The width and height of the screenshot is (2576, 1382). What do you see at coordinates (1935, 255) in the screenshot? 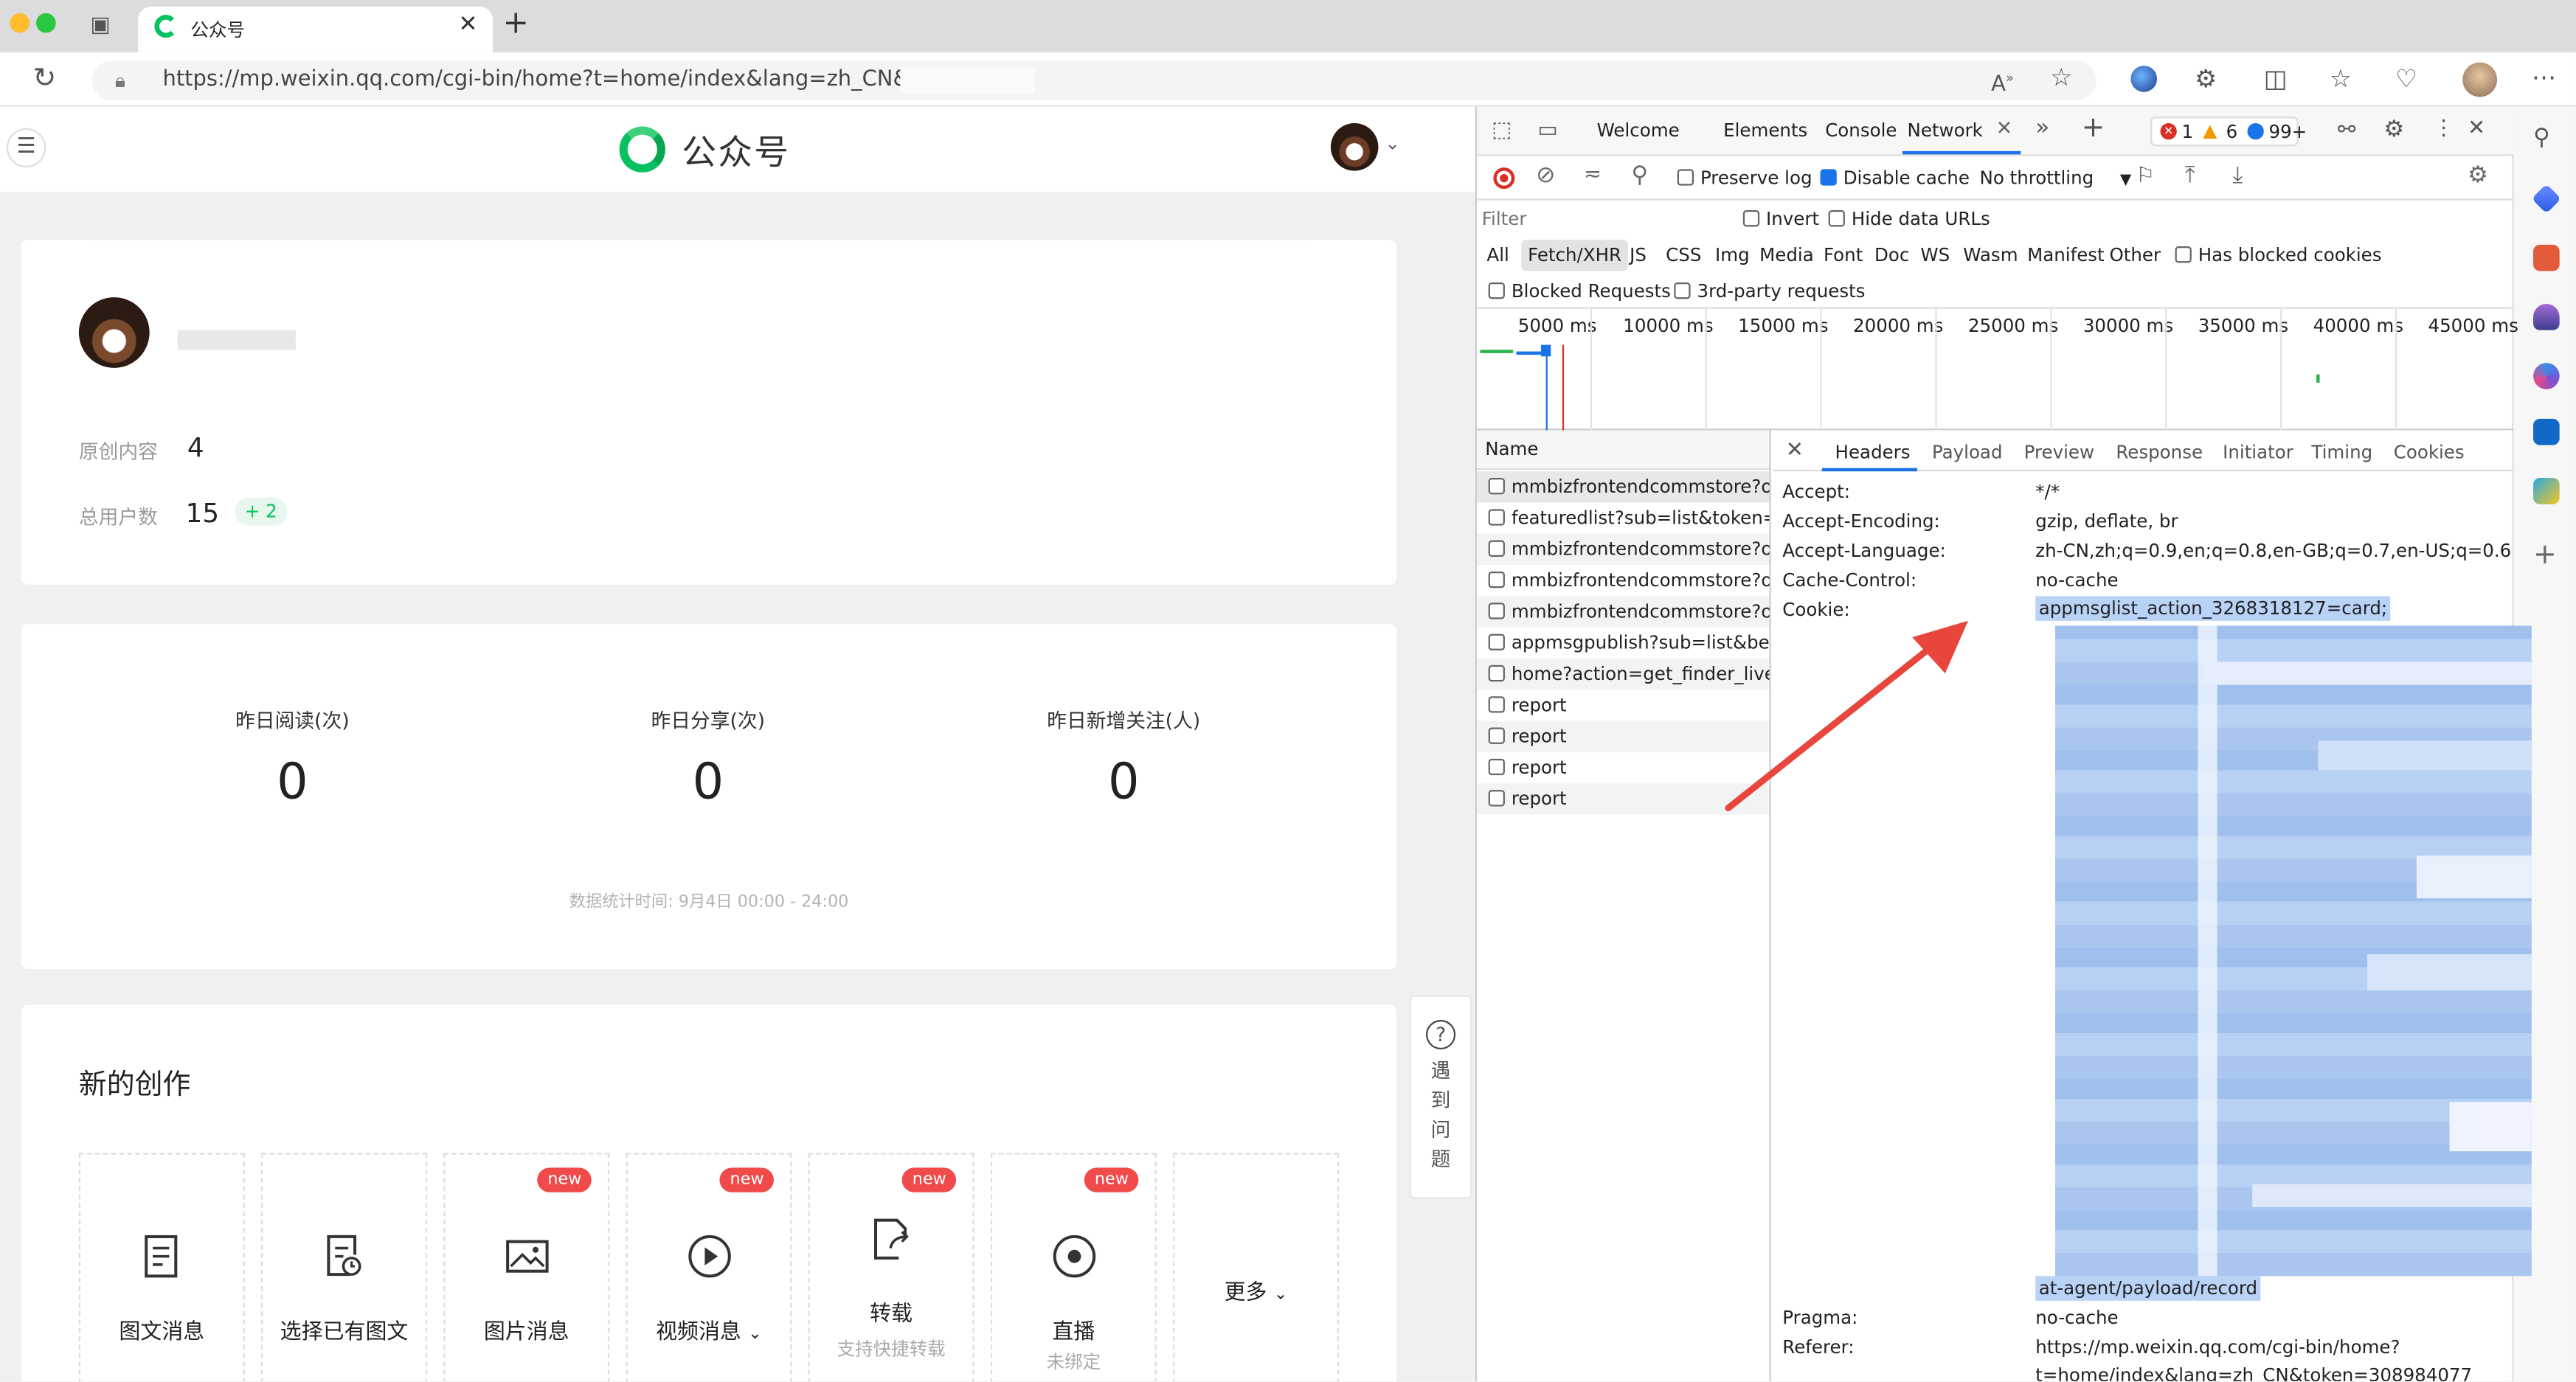
I see `type-ws: WS` at bounding box center [1935, 255].